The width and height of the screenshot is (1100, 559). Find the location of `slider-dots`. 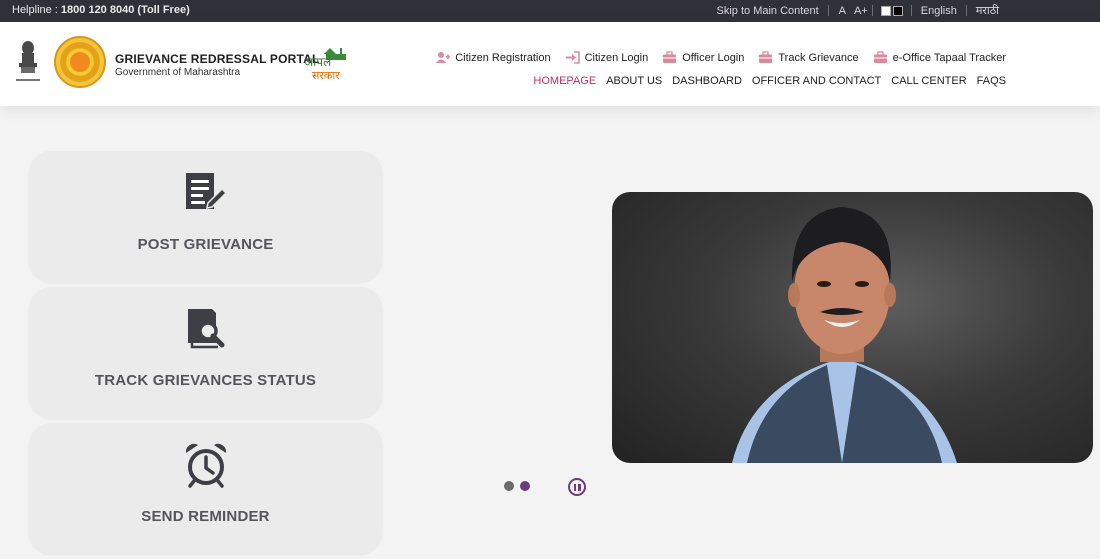

slider-dots is located at coordinates (517, 486).